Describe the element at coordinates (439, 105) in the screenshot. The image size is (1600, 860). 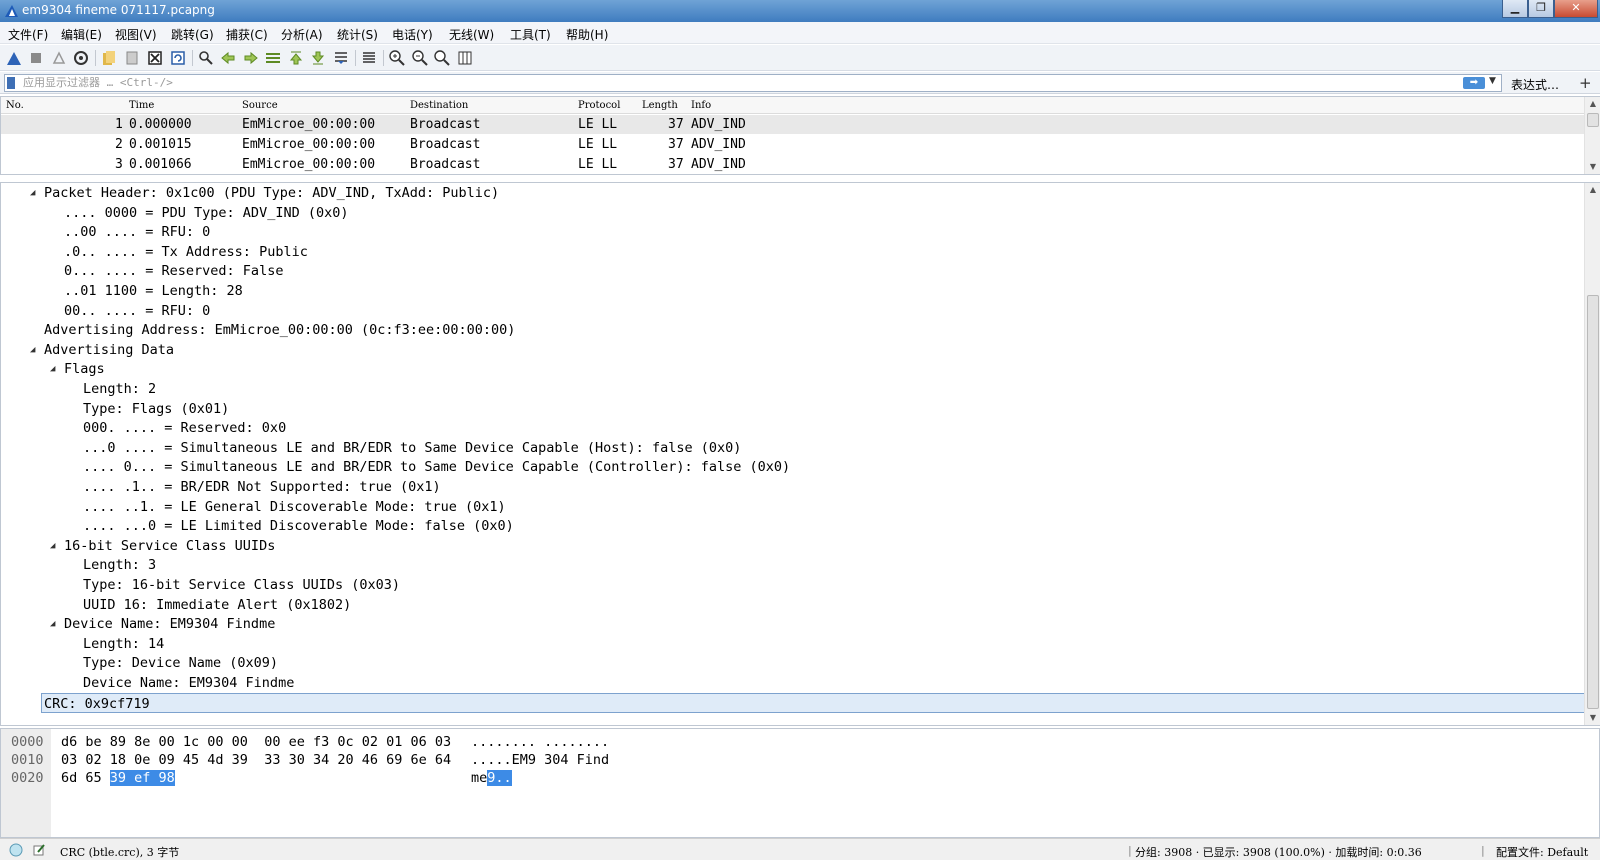
I see `col-destination: Destination` at that location.